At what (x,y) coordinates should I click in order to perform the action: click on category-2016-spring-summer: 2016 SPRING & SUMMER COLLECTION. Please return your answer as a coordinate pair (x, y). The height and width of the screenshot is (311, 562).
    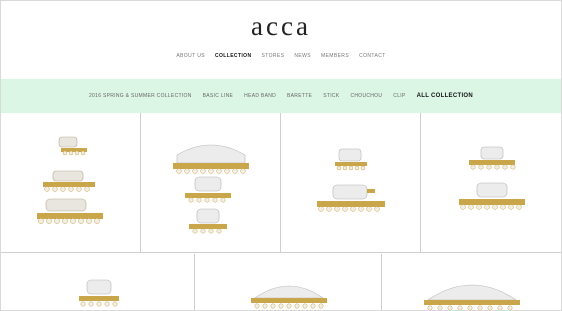
    Looking at the image, I should click on (140, 96).